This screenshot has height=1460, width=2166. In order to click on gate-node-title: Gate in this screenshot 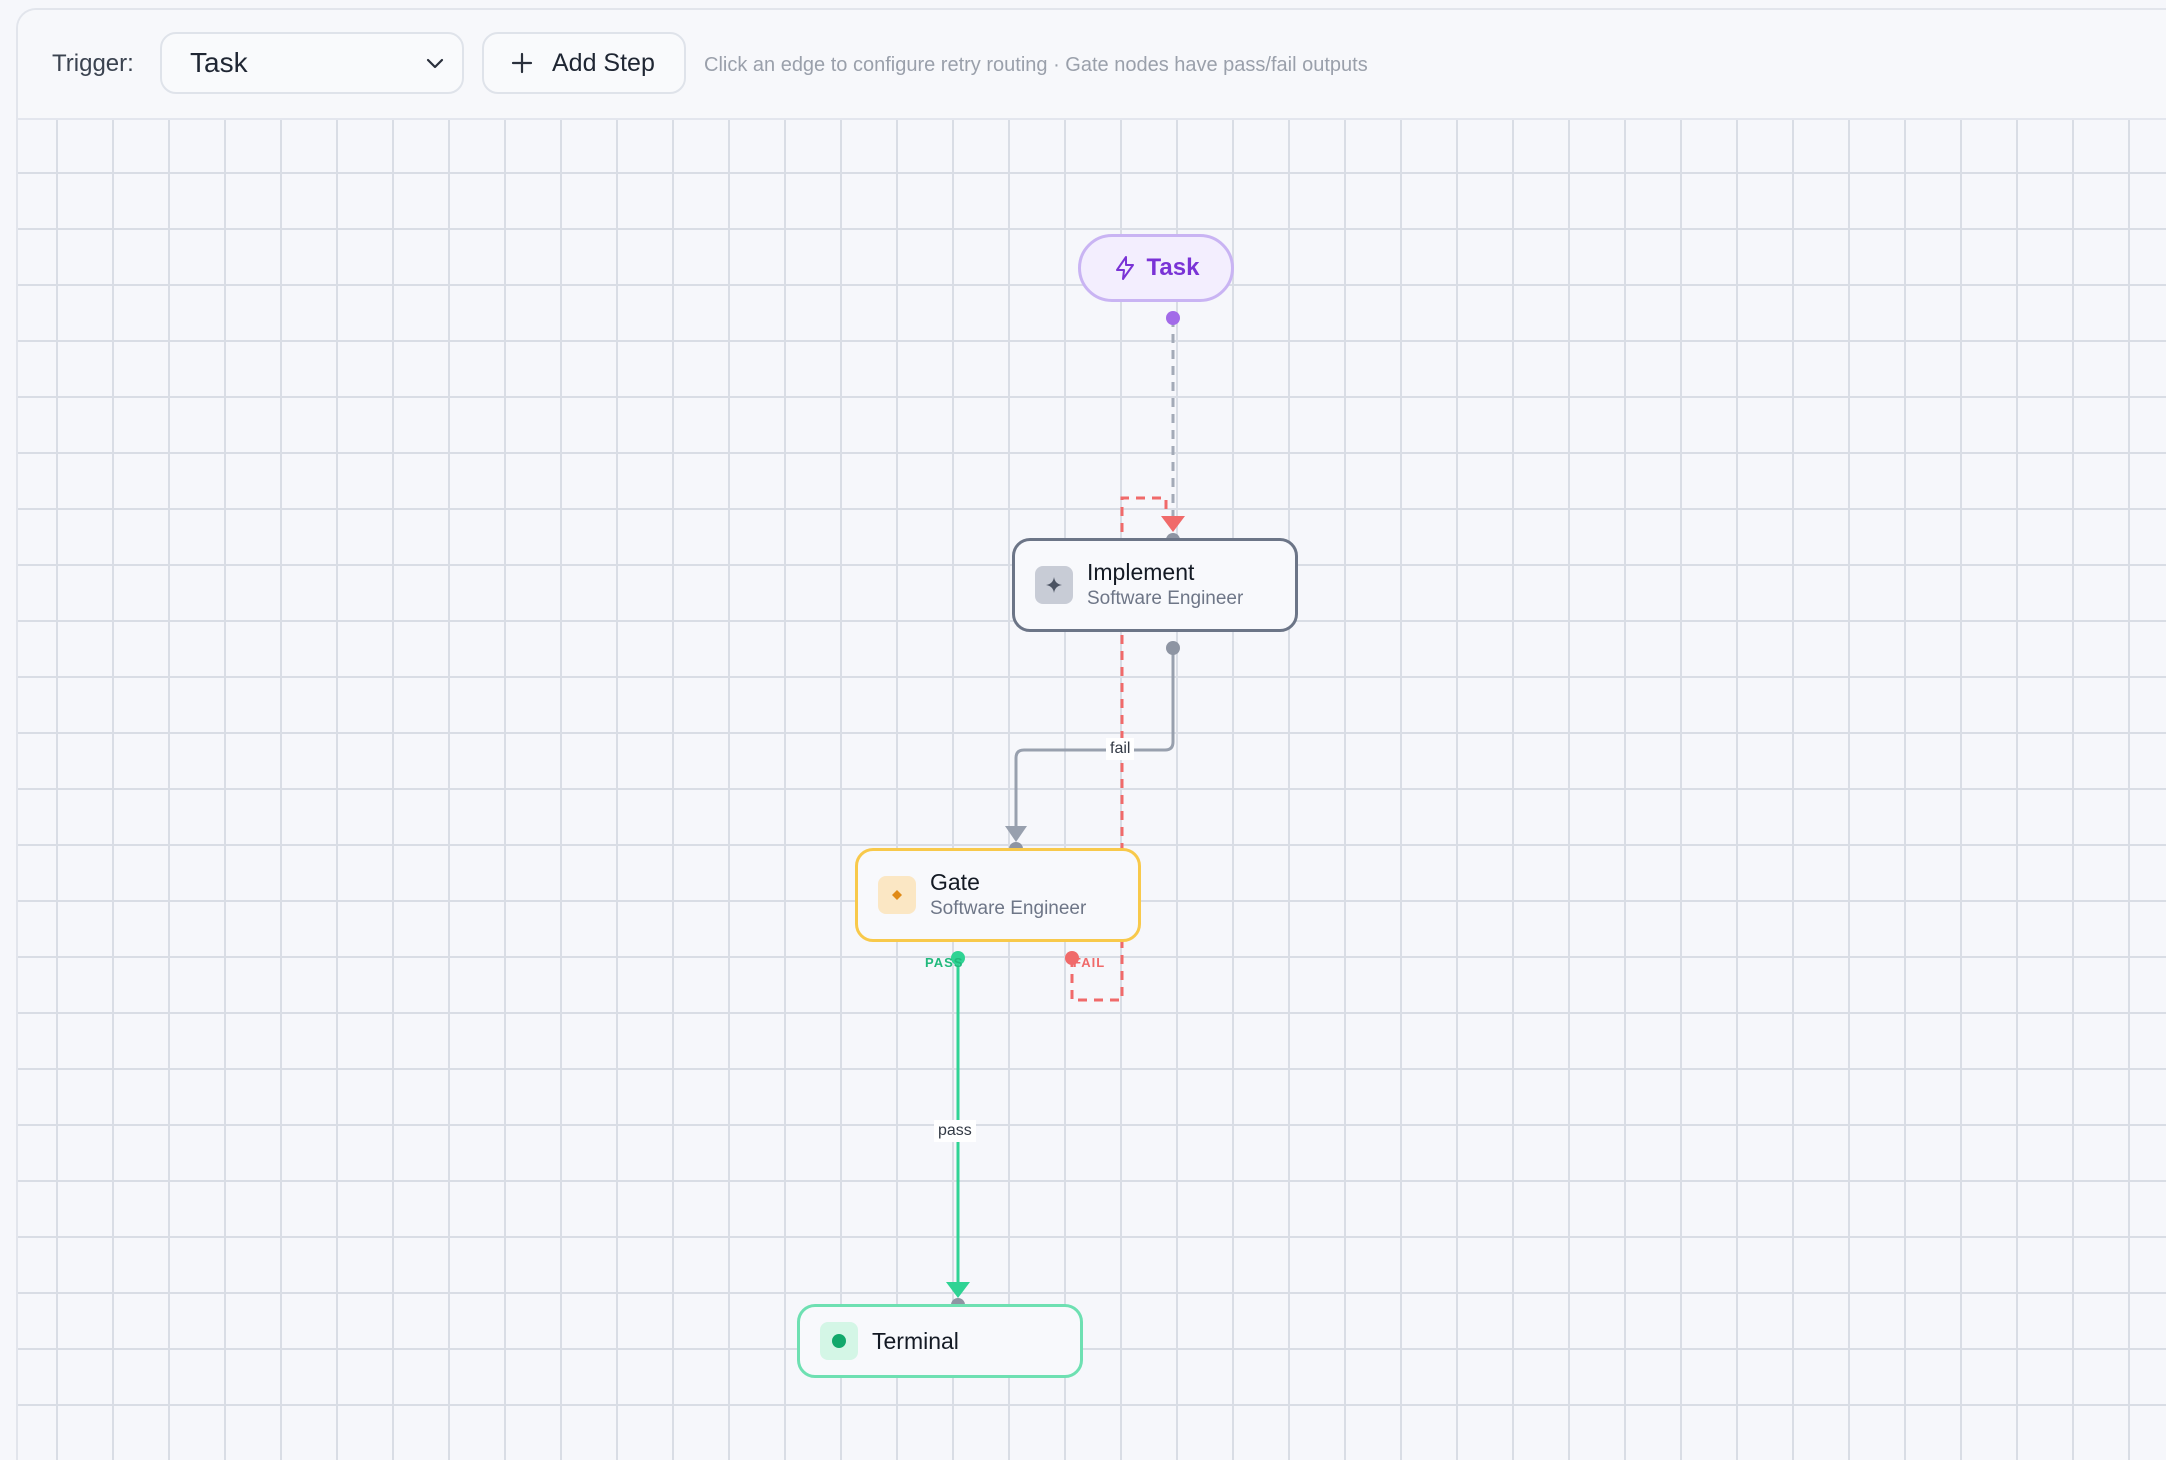, I will do `click(955, 882)`.